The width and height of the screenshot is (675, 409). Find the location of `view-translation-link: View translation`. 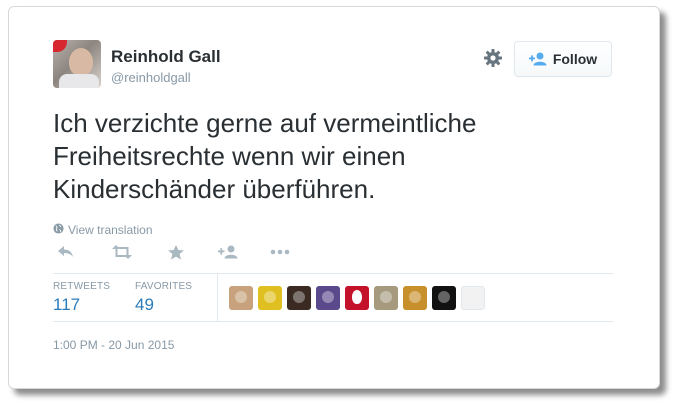

view-translation-link: View translation is located at coordinates (103, 230).